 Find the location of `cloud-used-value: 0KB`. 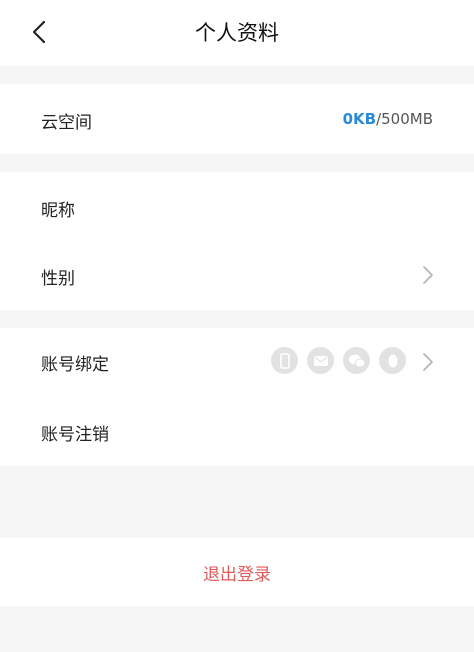

cloud-used-value: 0KB is located at coordinates (359, 119).